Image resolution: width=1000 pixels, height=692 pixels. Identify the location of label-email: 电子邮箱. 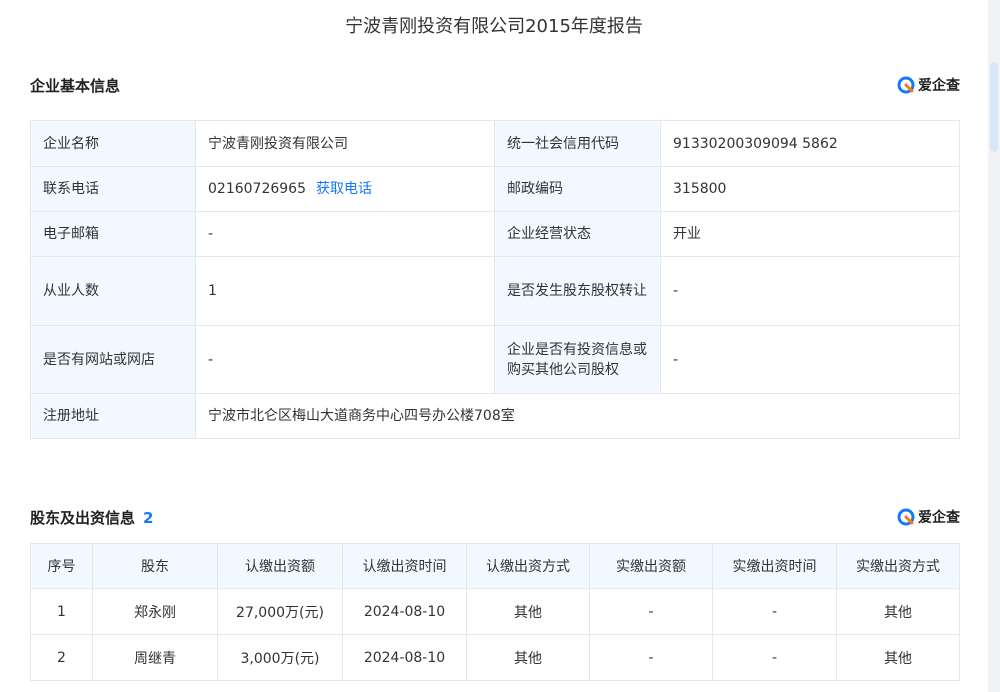
(113, 234).